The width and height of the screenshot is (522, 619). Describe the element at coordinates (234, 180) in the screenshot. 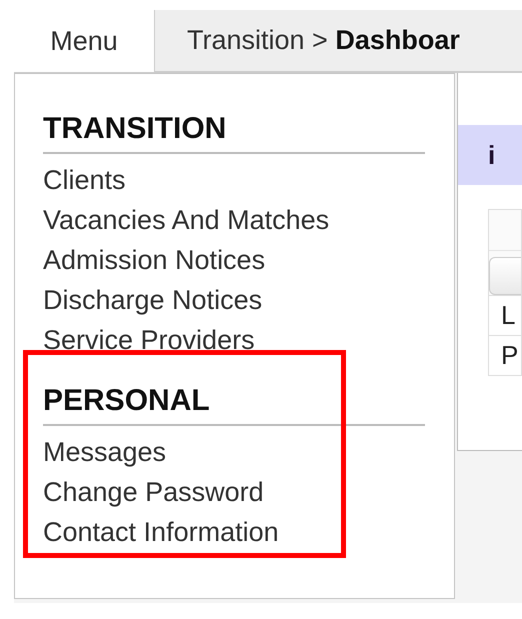

I see `menu-item: Clients` at that location.